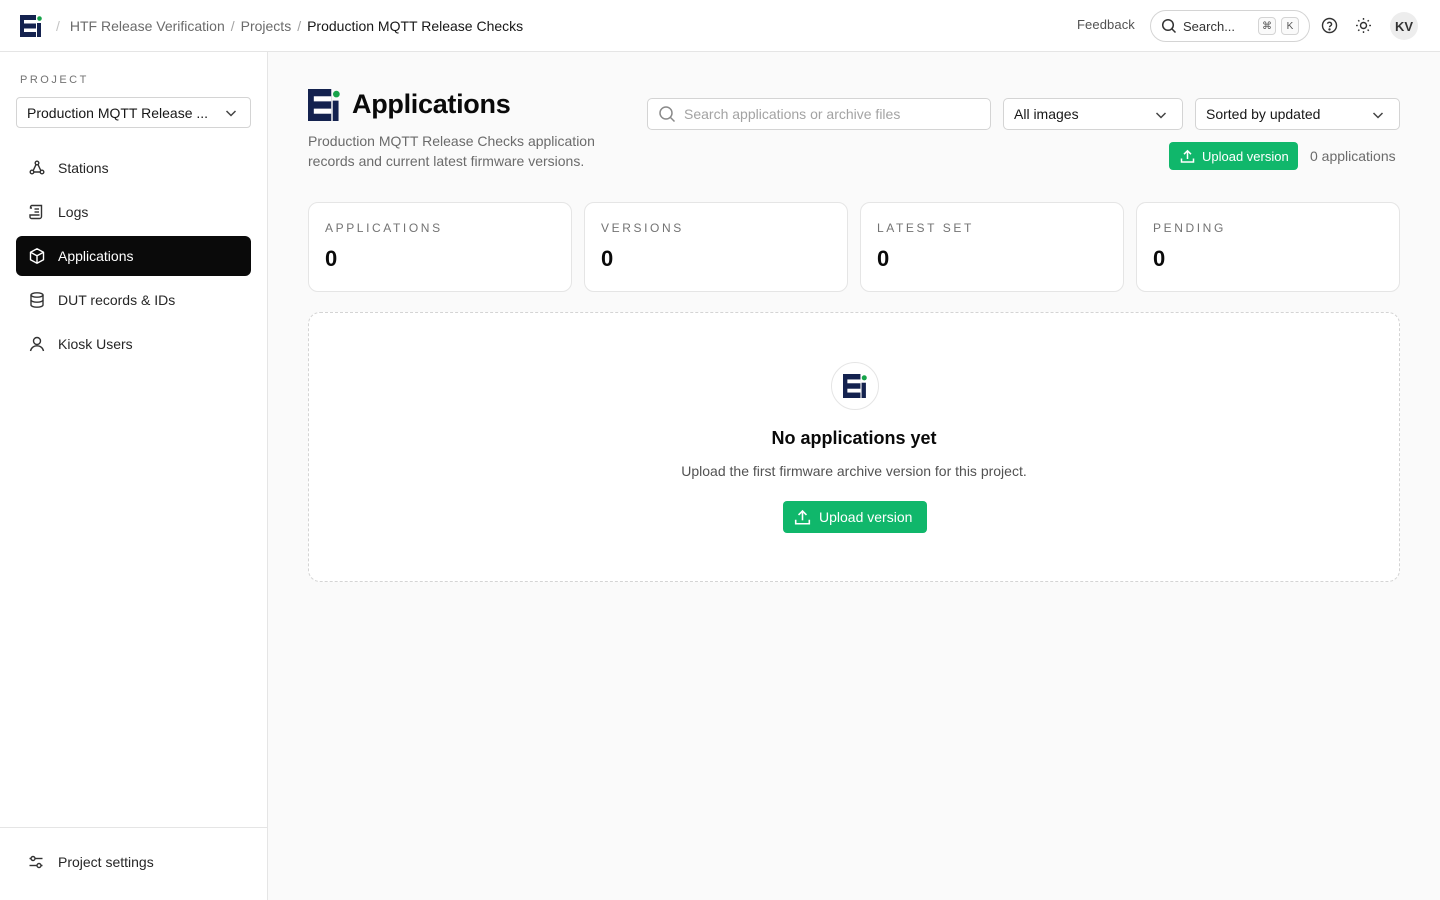  Describe the element at coordinates (1245, 156) in the screenshot. I see `upload-version-label: Upload version` at that location.